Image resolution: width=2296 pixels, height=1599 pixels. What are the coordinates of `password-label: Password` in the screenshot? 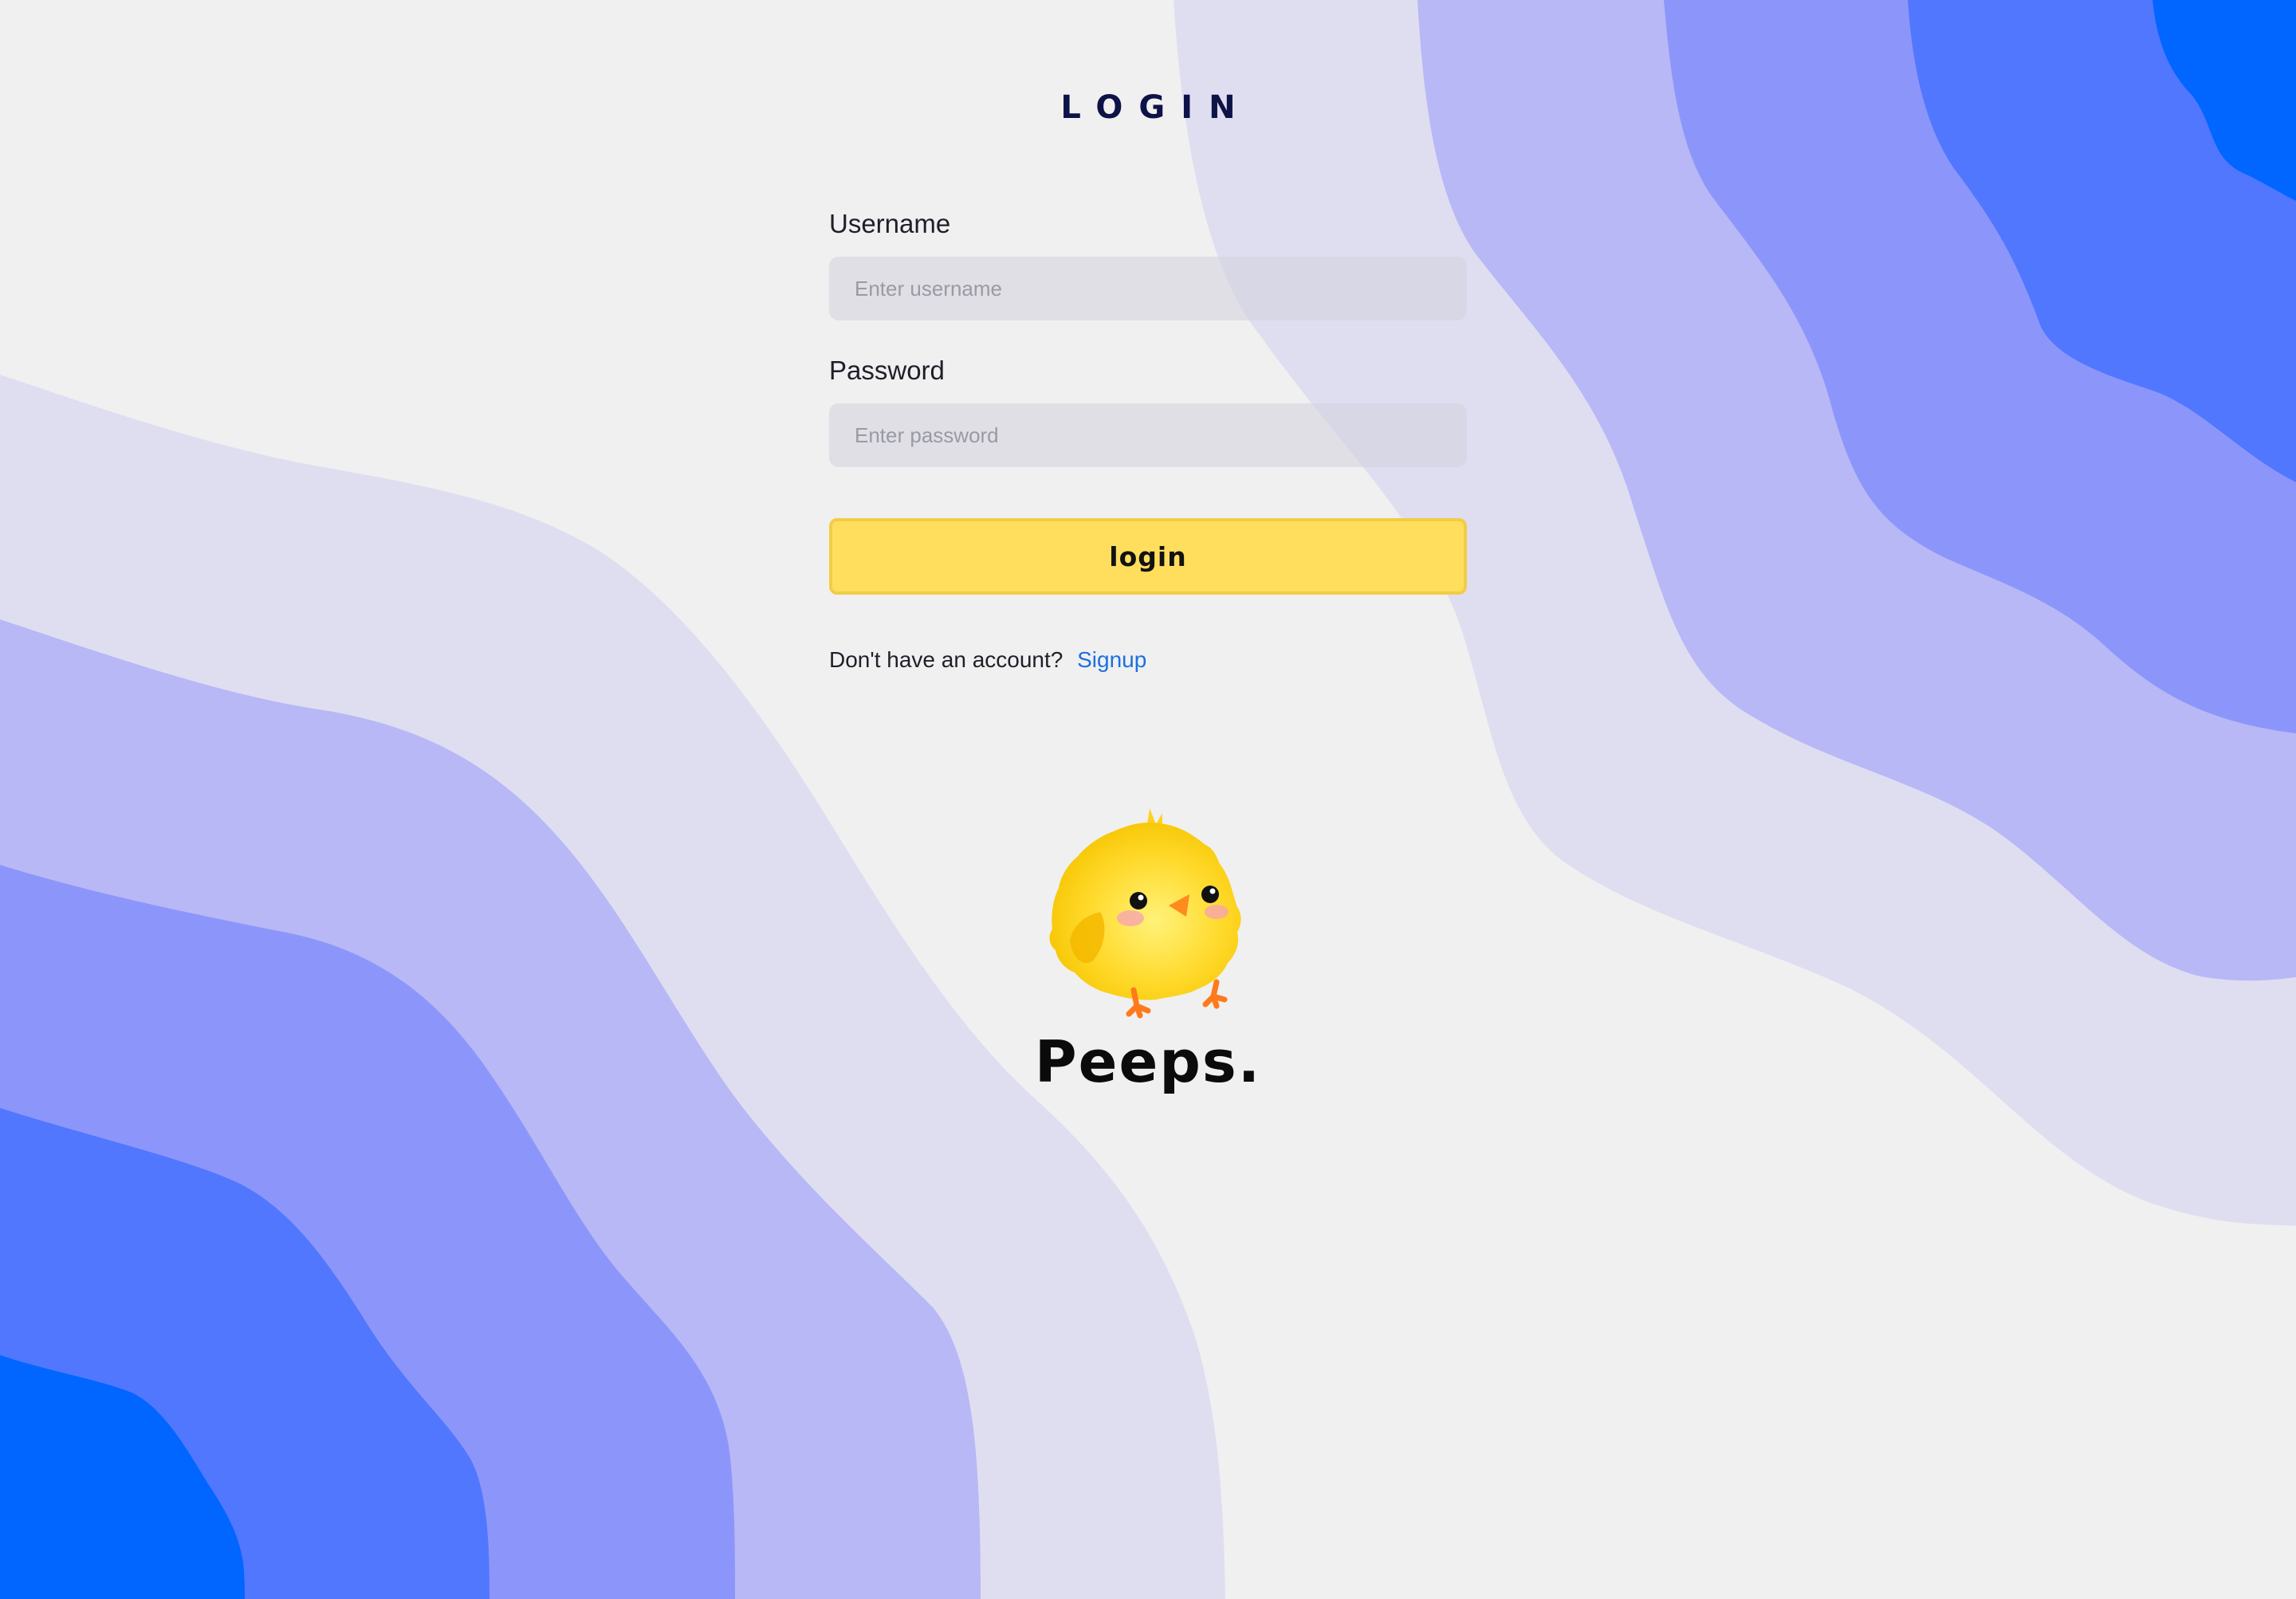 It's located at (887, 370).